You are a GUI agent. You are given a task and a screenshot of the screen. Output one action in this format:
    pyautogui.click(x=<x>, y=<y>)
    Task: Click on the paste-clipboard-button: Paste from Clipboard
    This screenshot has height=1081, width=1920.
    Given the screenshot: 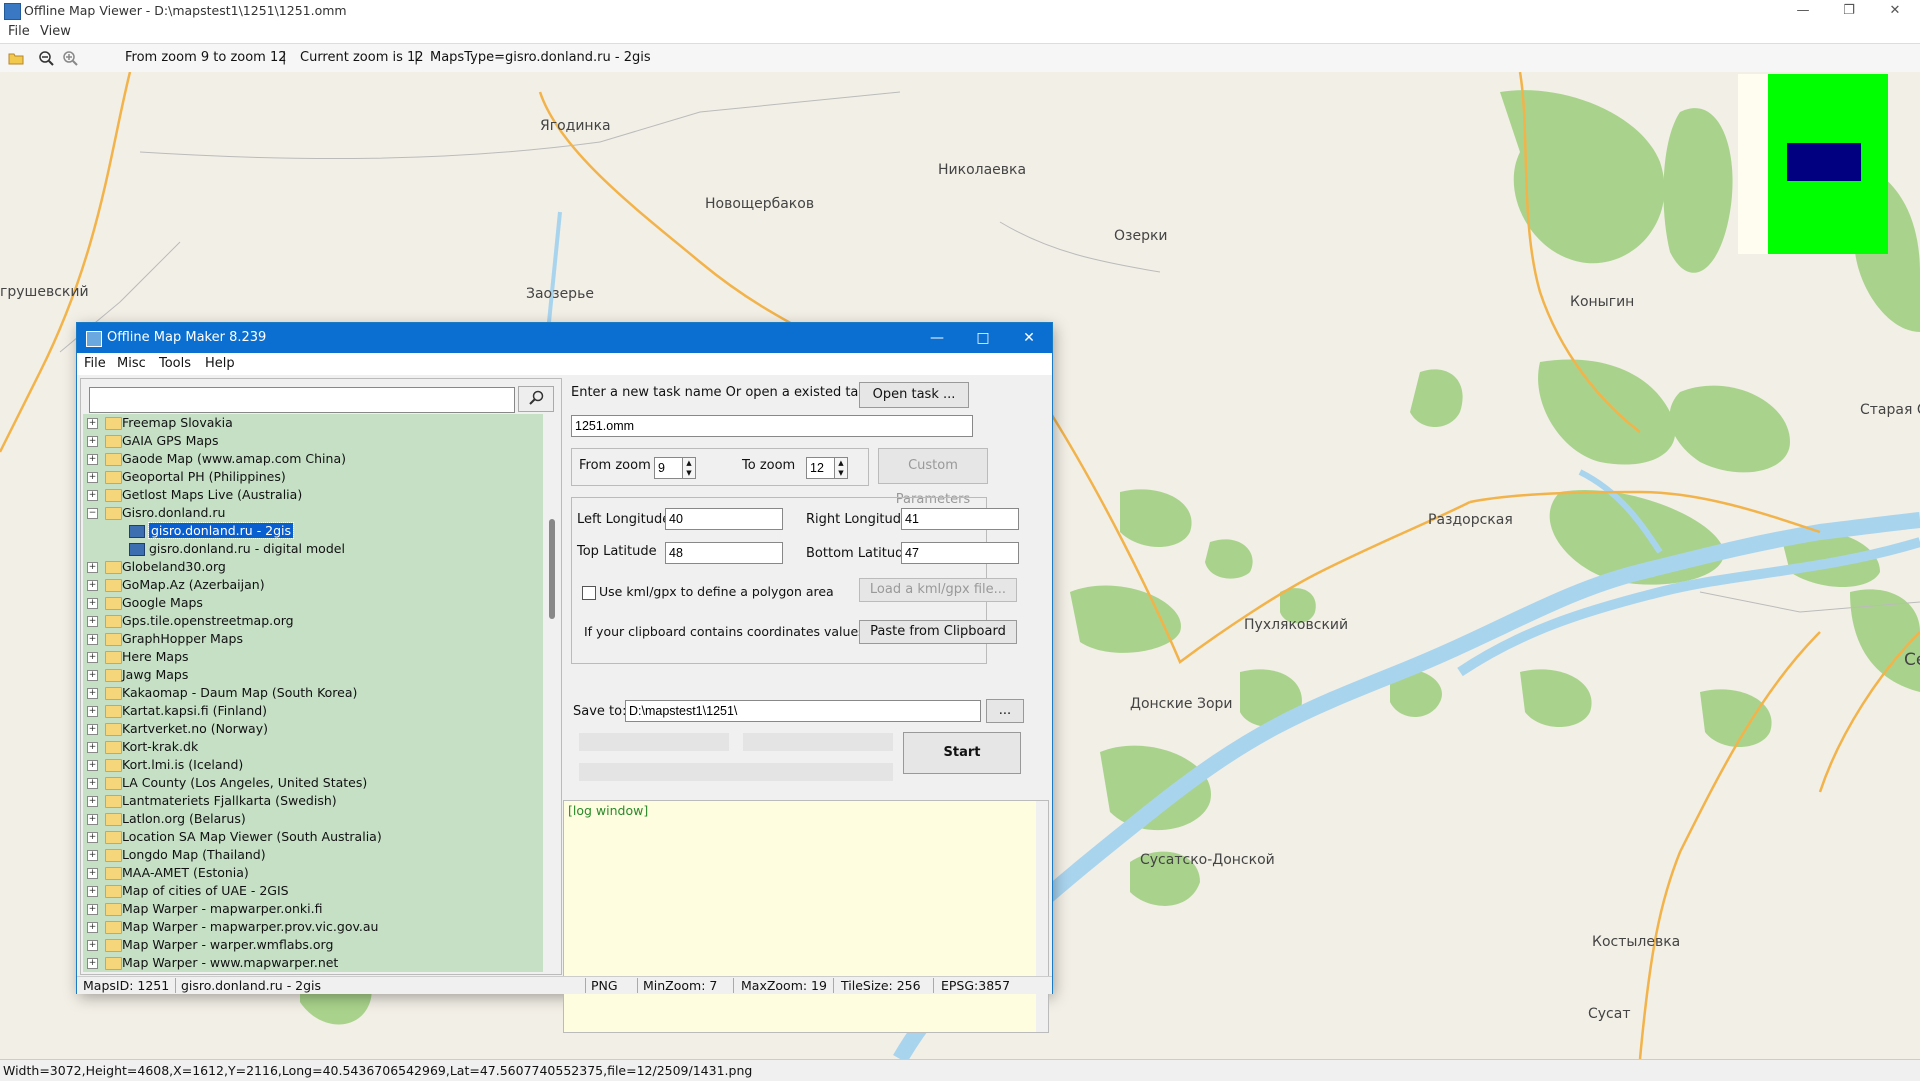 What is the action you would take?
    pyautogui.click(x=938, y=632)
    